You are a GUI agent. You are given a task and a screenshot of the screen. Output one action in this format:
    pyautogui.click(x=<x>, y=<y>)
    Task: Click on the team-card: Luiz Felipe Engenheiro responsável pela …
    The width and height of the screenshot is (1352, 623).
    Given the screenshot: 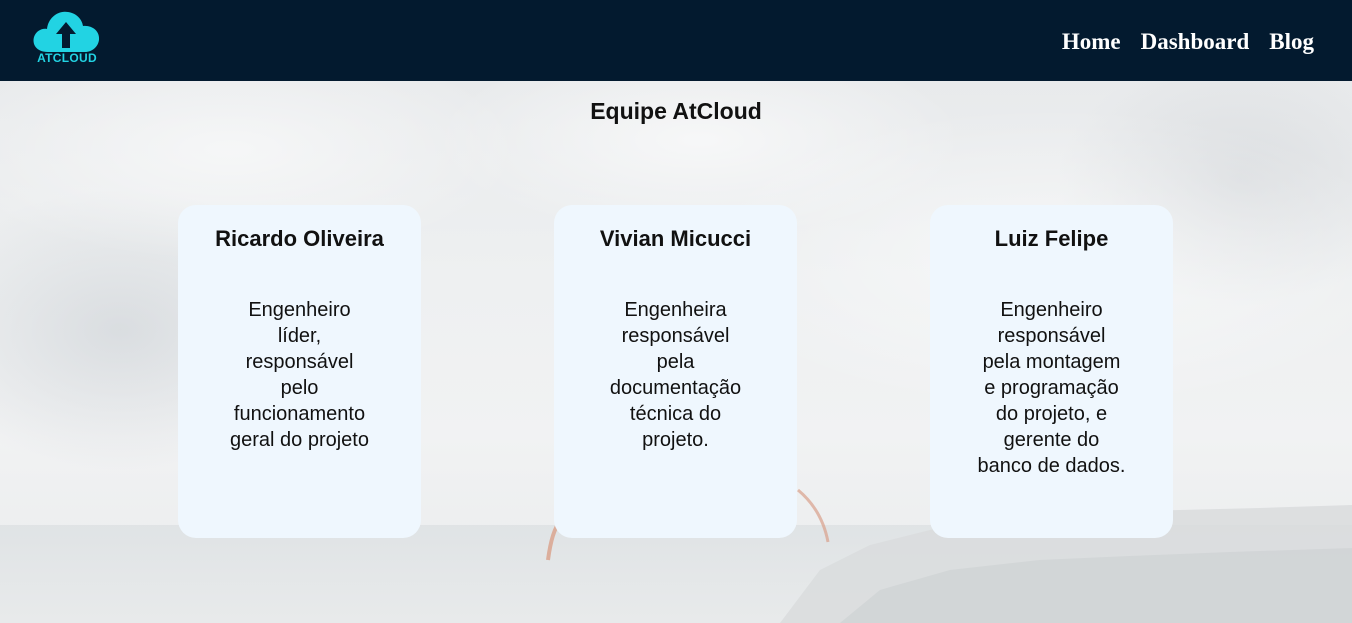 What is the action you would take?
    pyautogui.click(x=1051, y=371)
    